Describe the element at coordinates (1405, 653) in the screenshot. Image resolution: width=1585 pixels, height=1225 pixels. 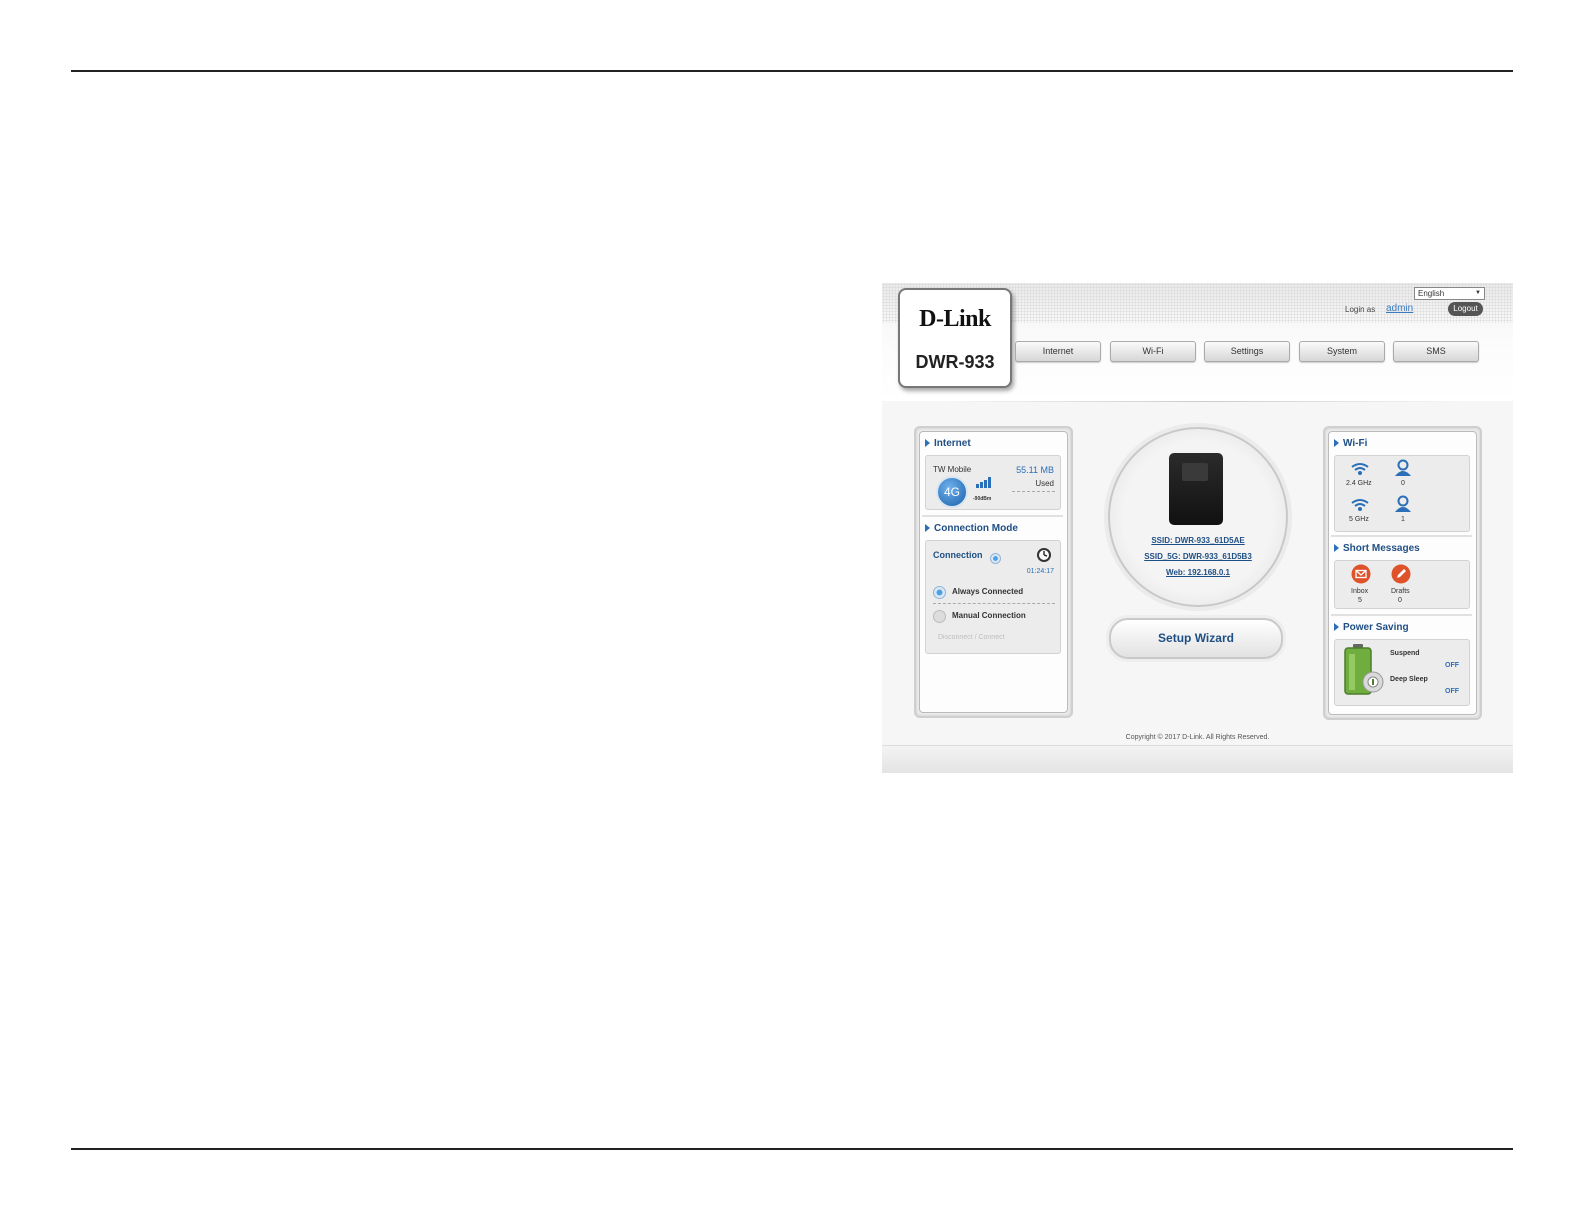
I see `suspend-label: Suspend` at that location.